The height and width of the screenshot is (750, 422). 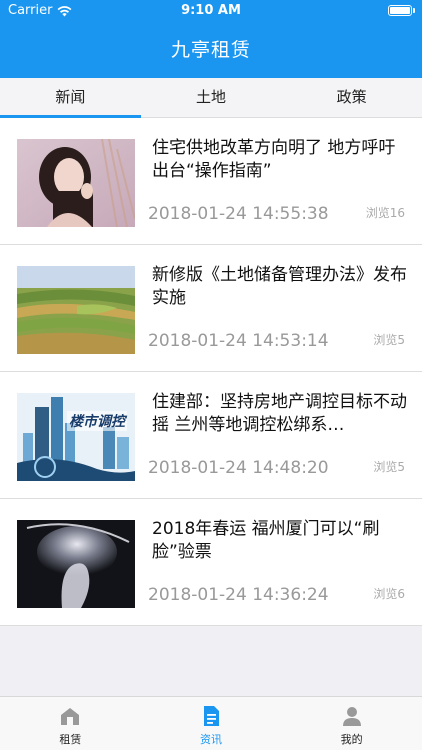 What do you see at coordinates (76, 183) in the screenshot?
I see `portrait-photo` at bounding box center [76, 183].